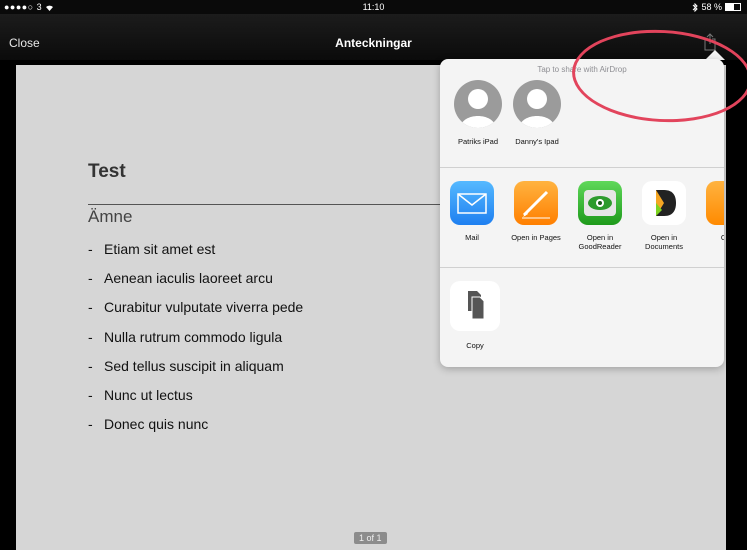  What do you see at coordinates (472, 237) in the screenshot?
I see `app-label: Mail` at bounding box center [472, 237].